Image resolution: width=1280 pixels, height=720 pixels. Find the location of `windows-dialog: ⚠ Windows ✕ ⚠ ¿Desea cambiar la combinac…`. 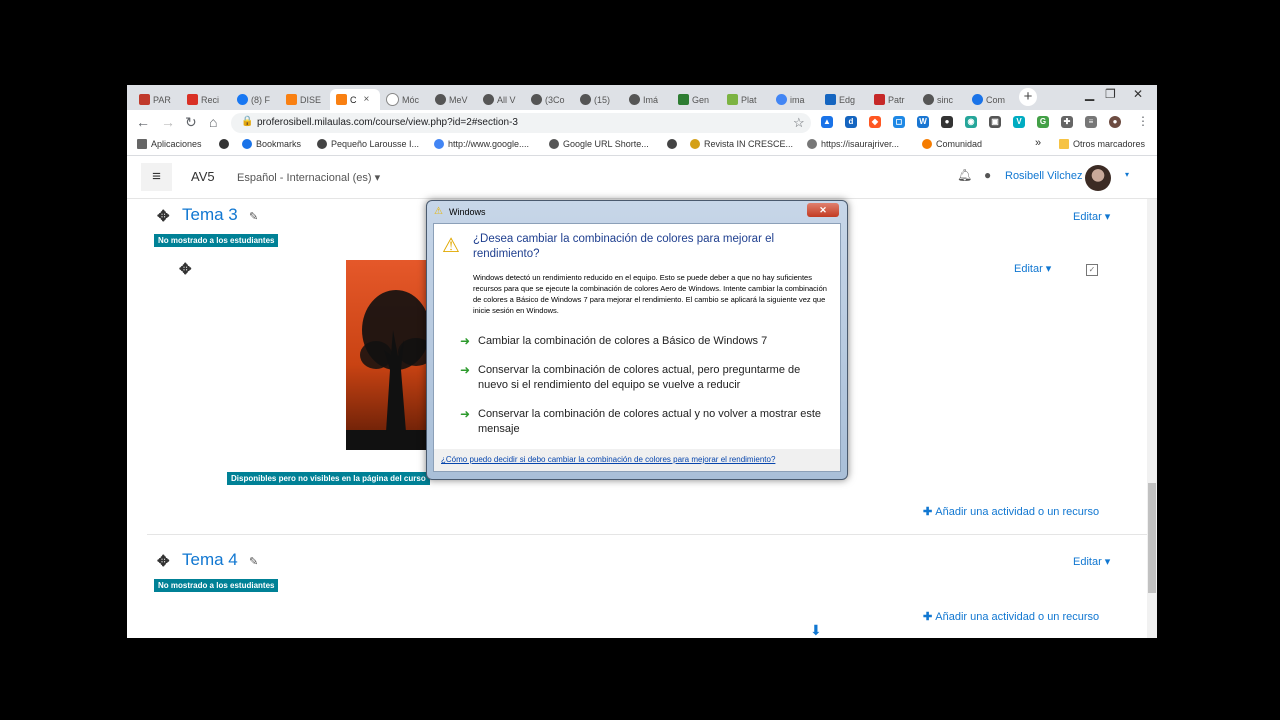

windows-dialog: ⚠ Windows ✕ ⚠ ¿Desea cambiar la combinac… is located at coordinates (637, 340).